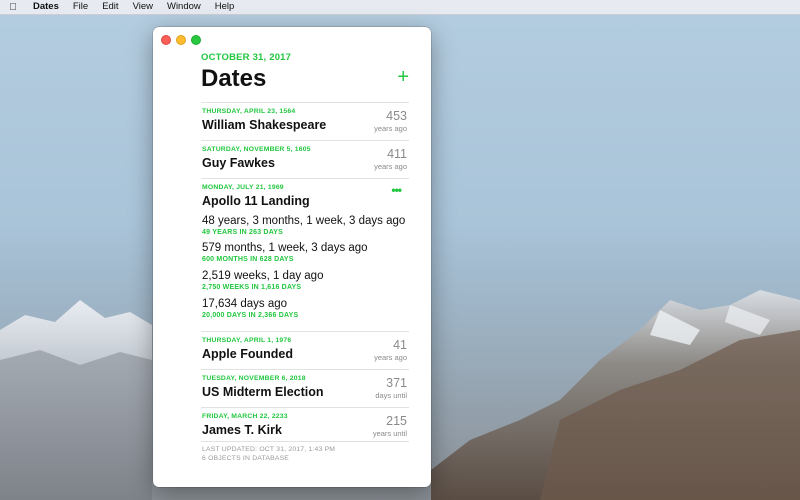 The height and width of the screenshot is (500, 800). What do you see at coordinates (238, 163) in the screenshot?
I see `item-name: Guy Fawkes` at bounding box center [238, 163].